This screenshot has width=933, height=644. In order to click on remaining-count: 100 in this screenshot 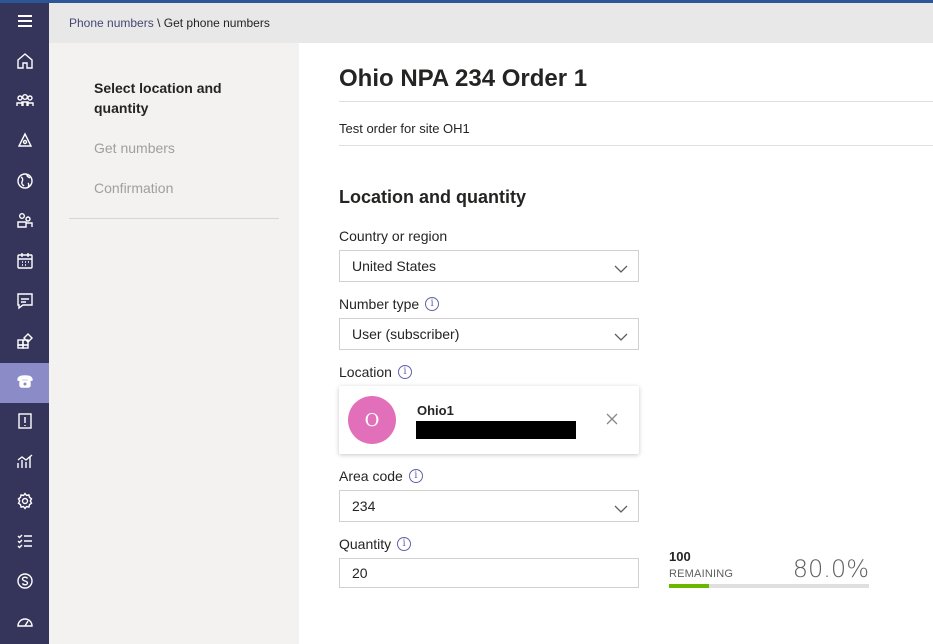, I will do `click(680, 556)`.